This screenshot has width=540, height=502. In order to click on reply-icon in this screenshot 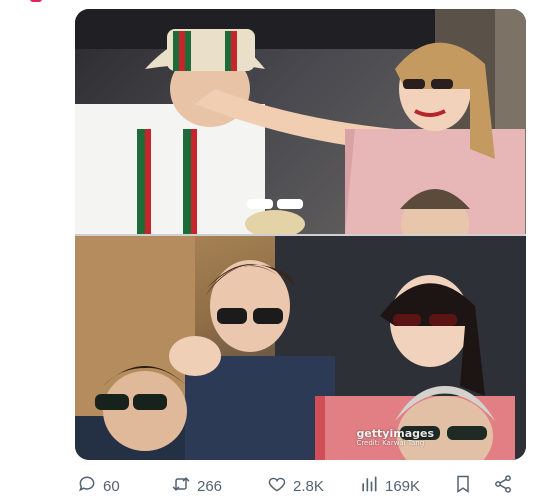, I will do `click(87, 486)`.